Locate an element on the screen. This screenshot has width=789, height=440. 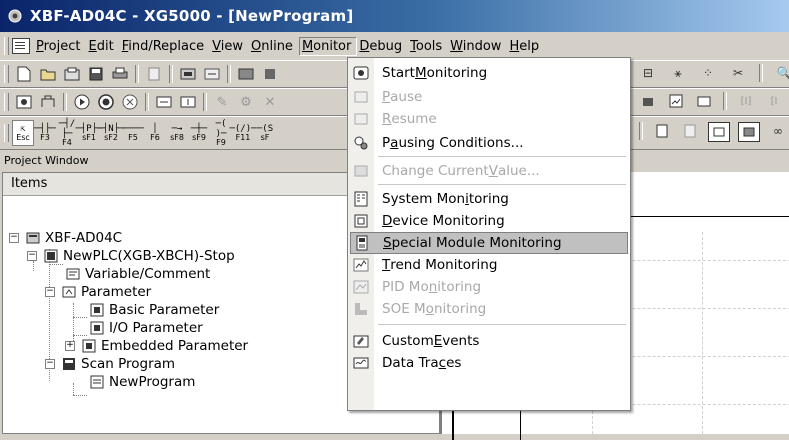
window-icon is located at coordinates (719, 132).